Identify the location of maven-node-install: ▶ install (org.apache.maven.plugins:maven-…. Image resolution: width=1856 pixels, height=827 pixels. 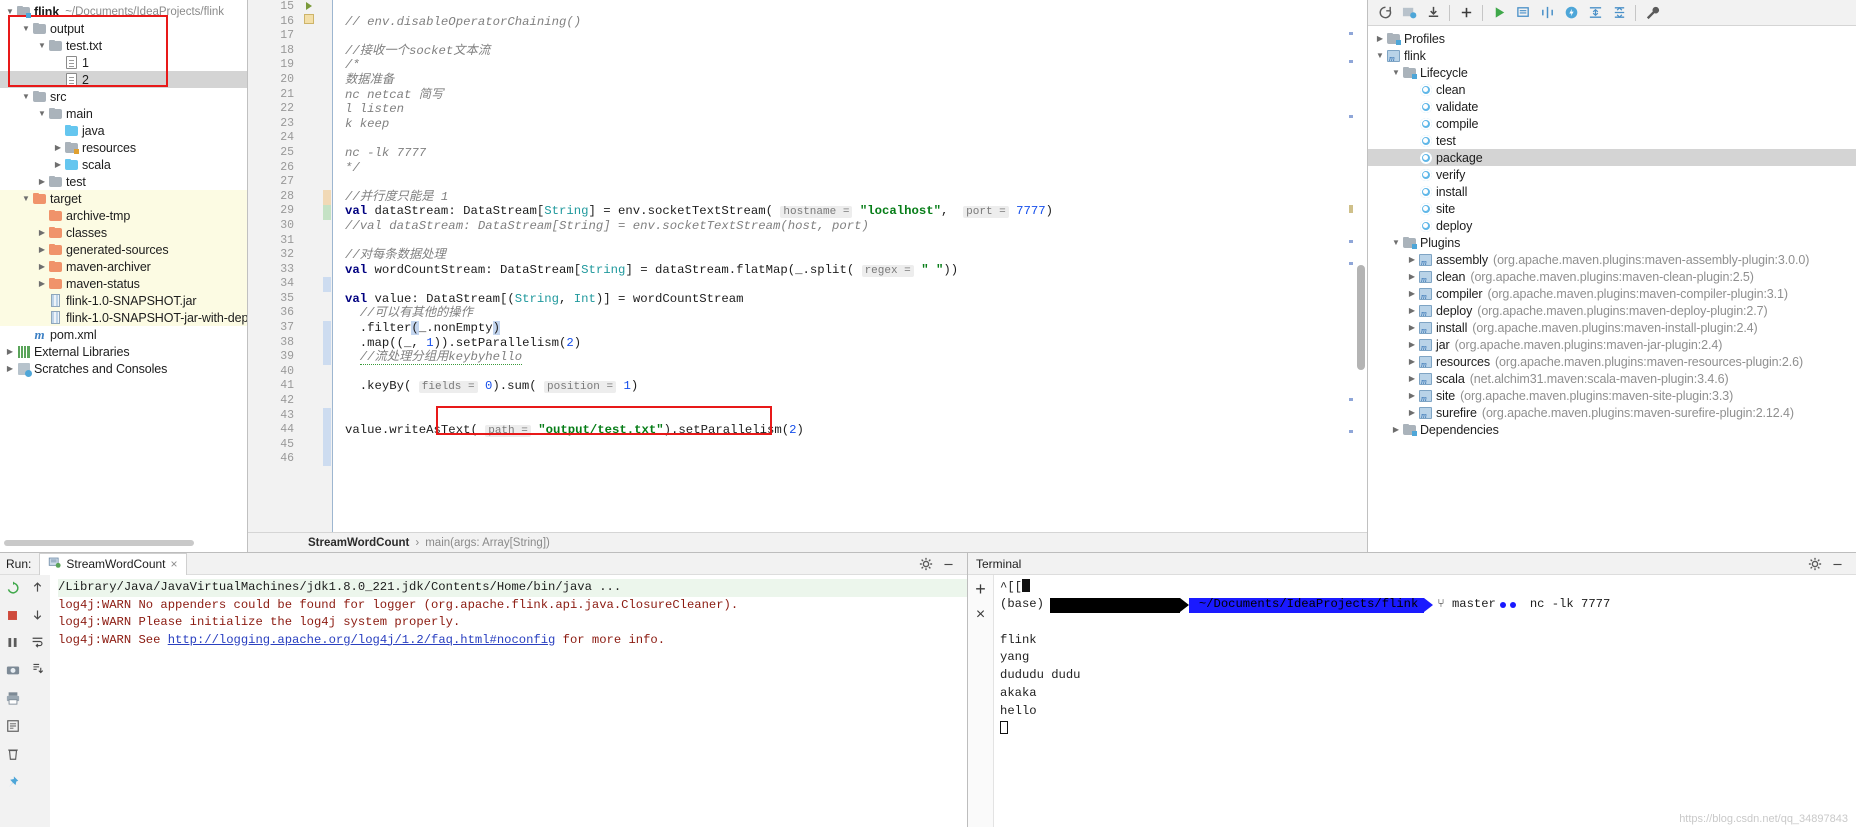
(1612, 327).